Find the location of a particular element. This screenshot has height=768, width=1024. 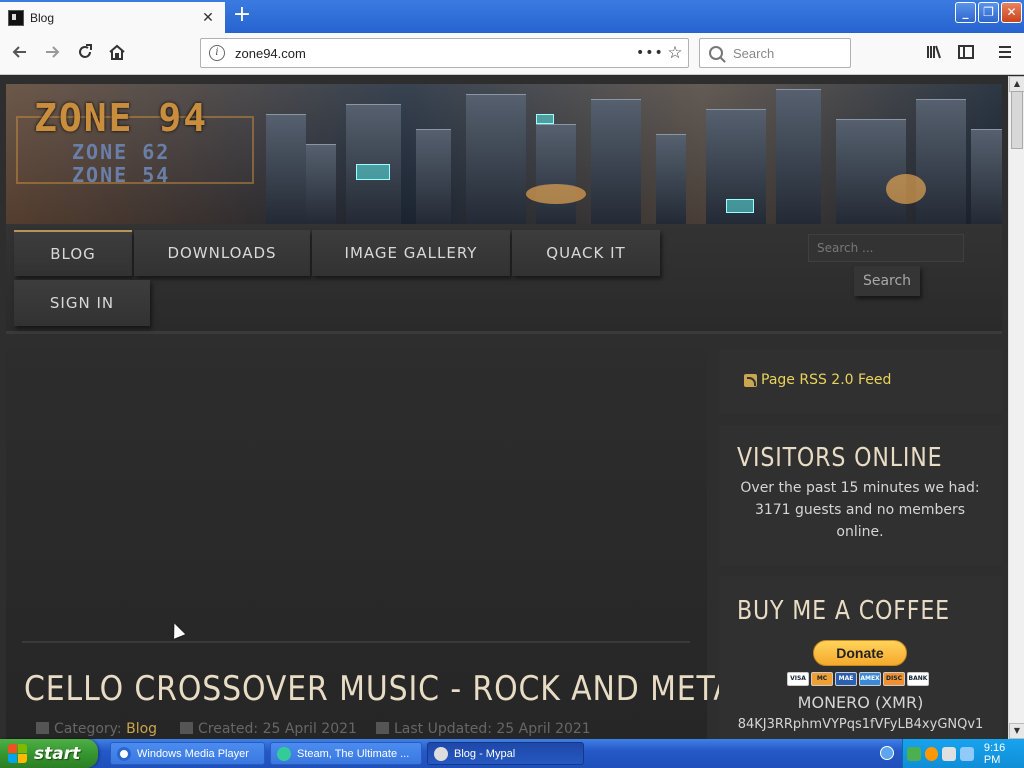

search-placeholder: Search is located at coordinates (754, 53).